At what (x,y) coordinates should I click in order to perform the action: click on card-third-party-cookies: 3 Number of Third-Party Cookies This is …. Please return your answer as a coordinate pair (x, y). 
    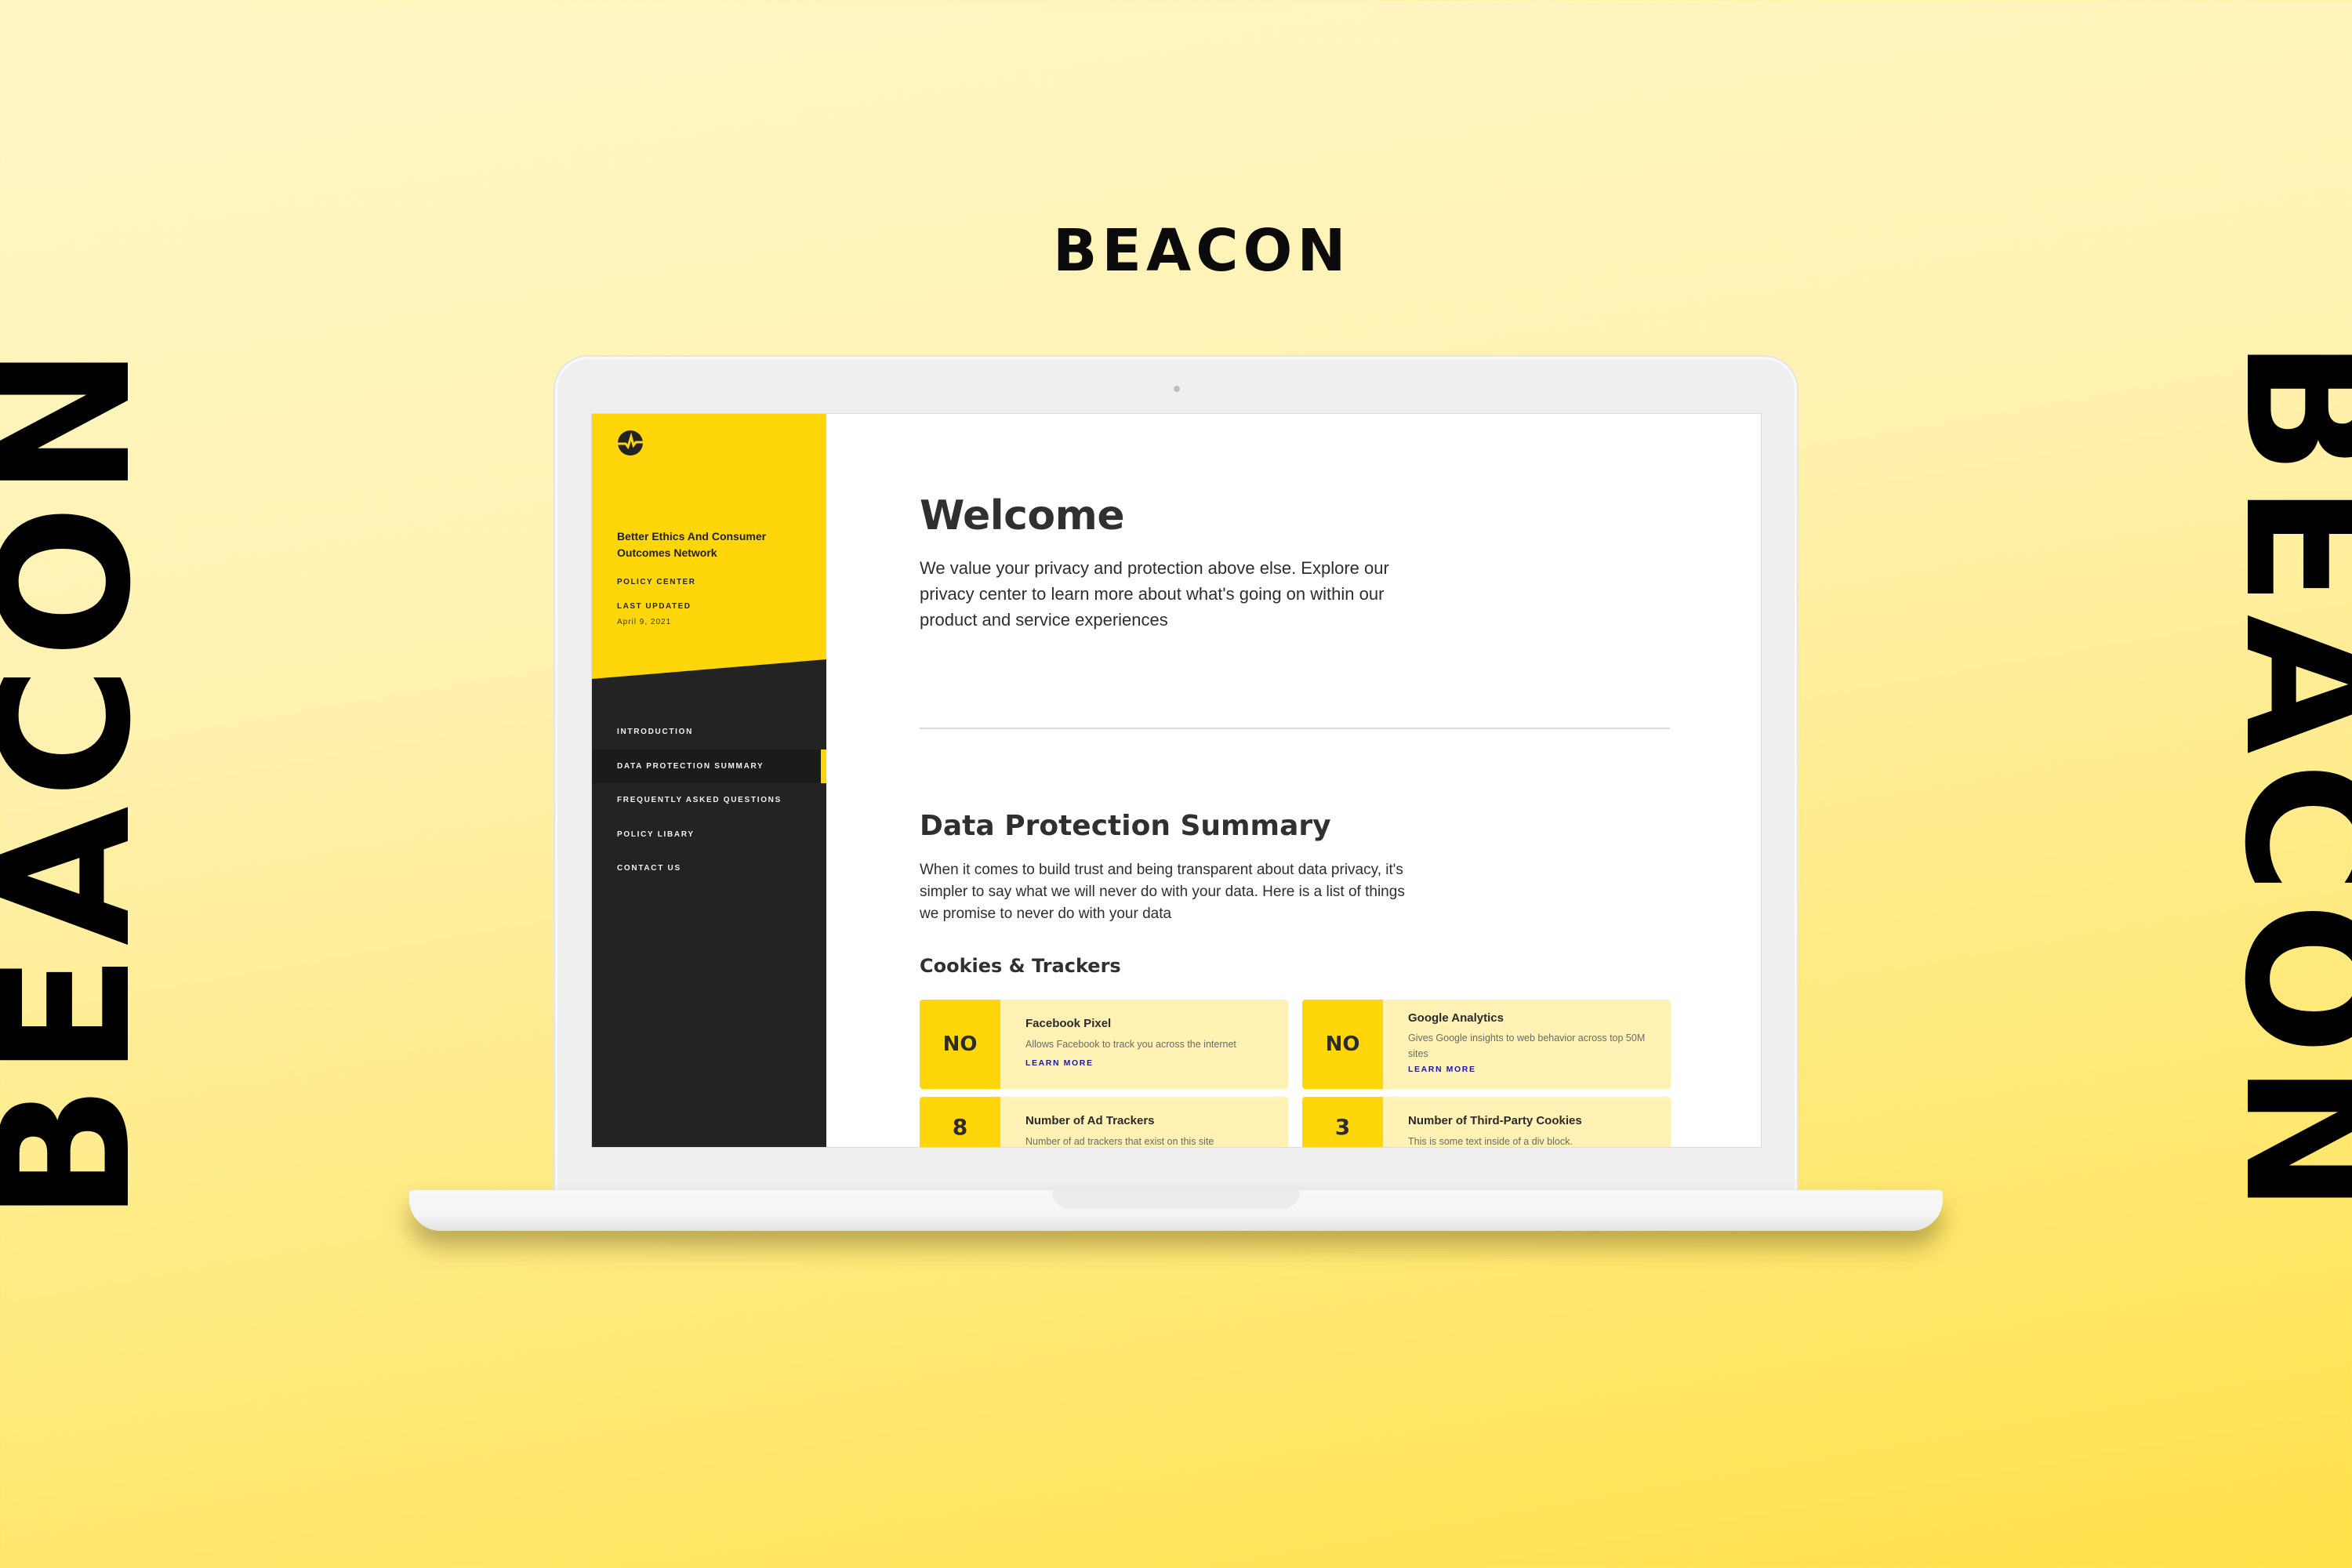
    Looking at the image, I should click on (1486, 1122).